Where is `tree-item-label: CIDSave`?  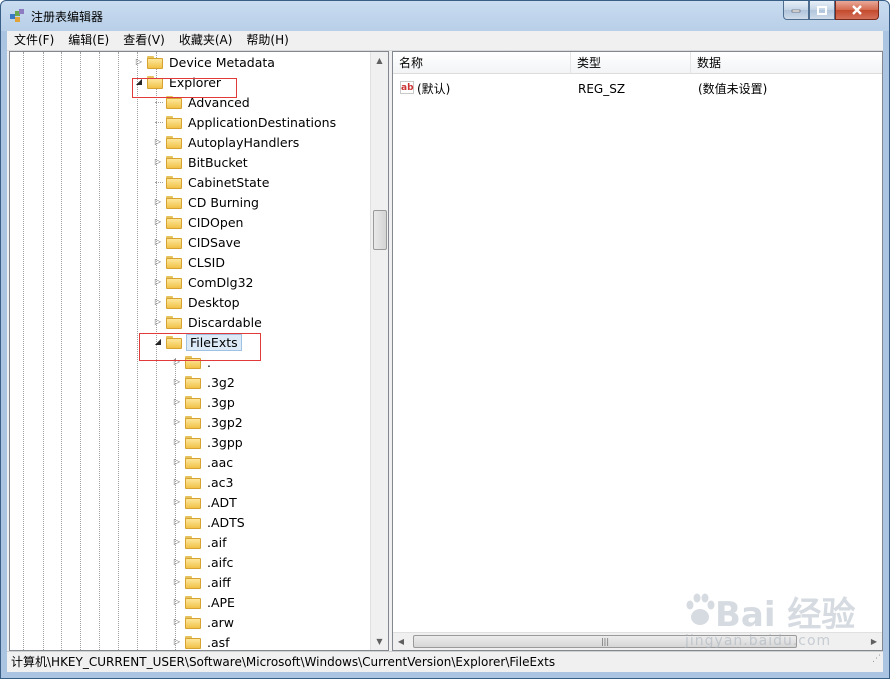
tree-item-label: CIDSave is located at coordinates (214, 242).